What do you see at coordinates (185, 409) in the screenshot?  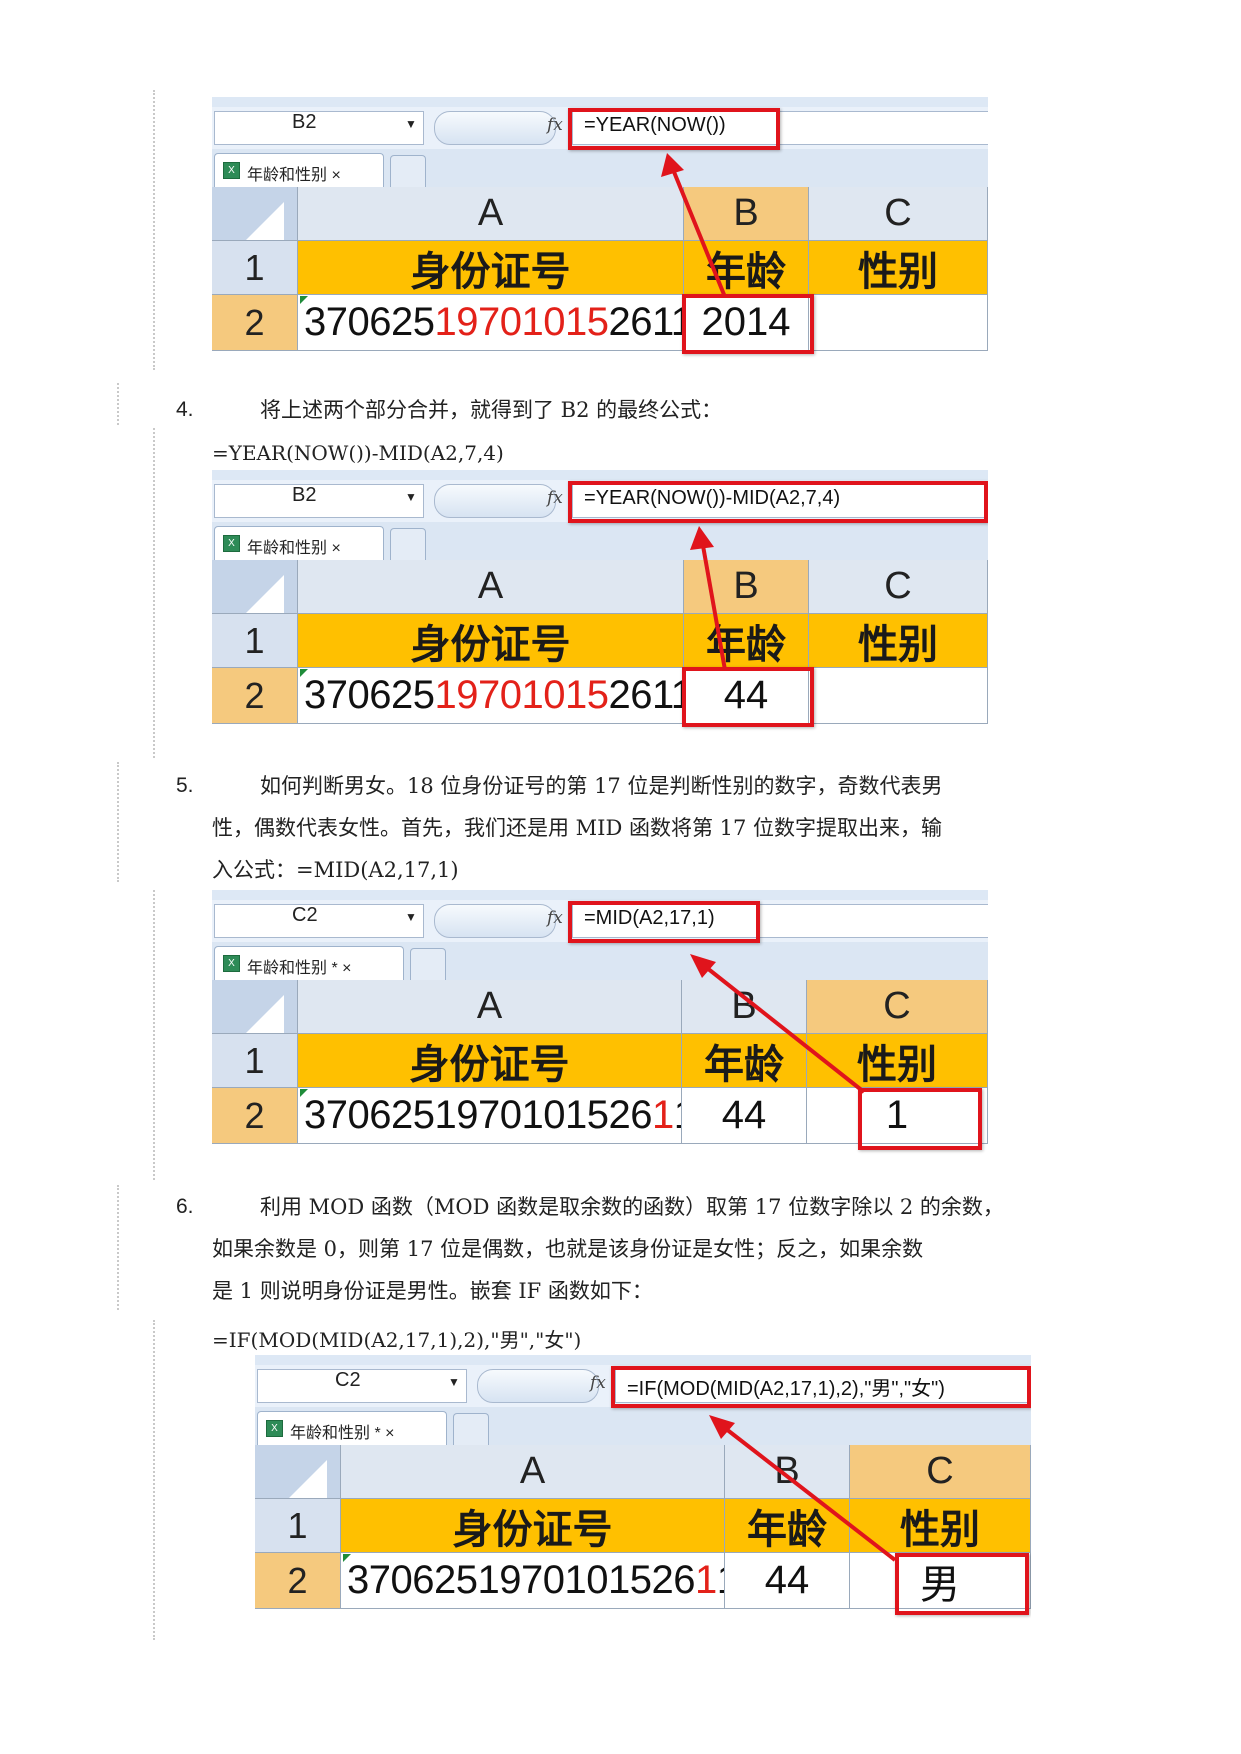 I see `step-number: 4.` at bounding box center [185, 409].